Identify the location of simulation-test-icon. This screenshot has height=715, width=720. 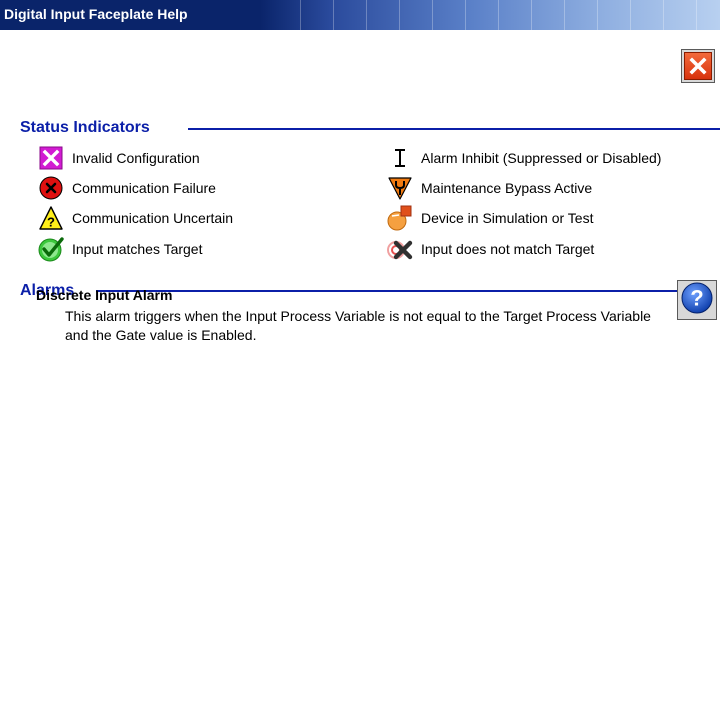
(400, 218).